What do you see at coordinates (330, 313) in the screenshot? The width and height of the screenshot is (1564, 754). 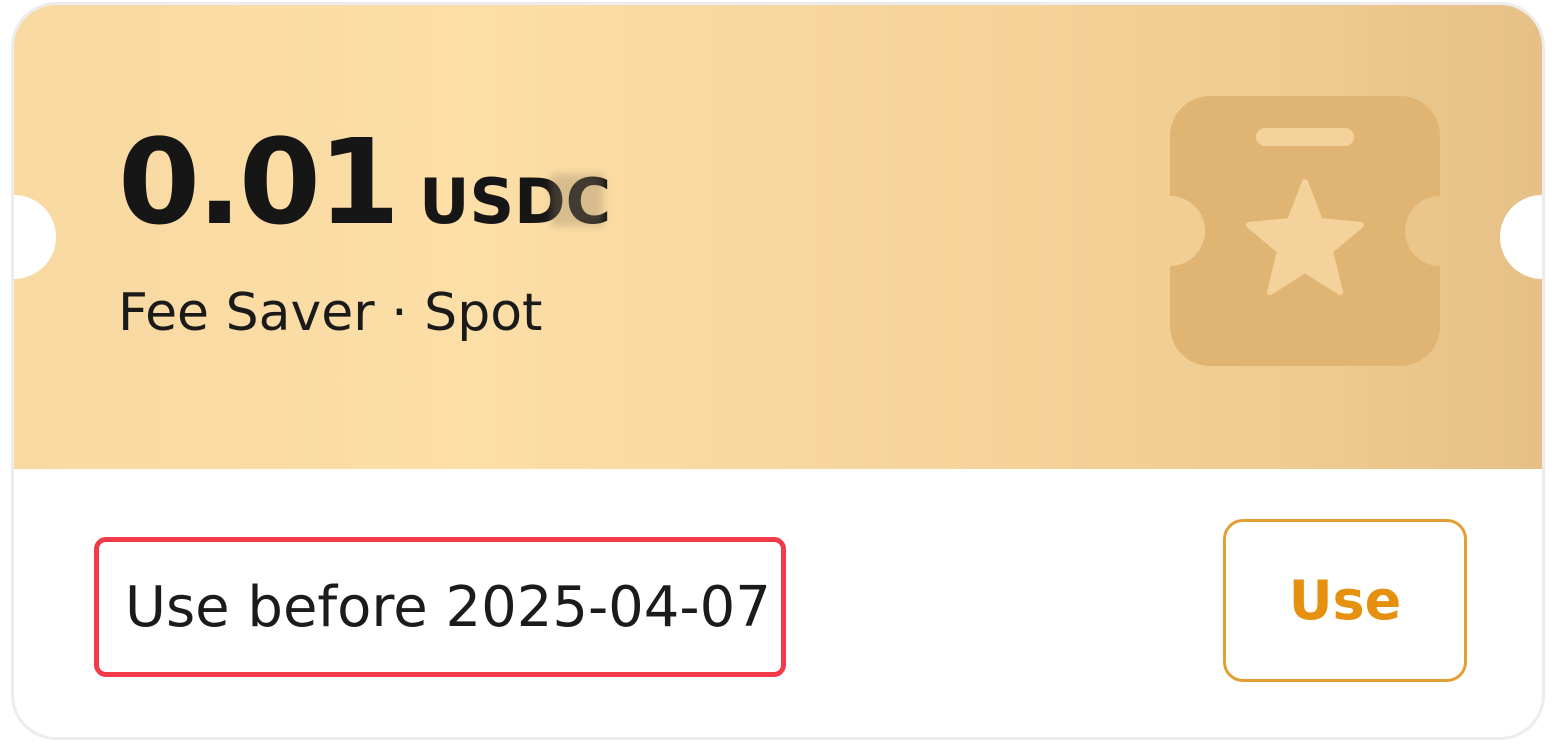 I see `coupon-type-label: Fee Saver · Spot` at bounding box center [330, 313].